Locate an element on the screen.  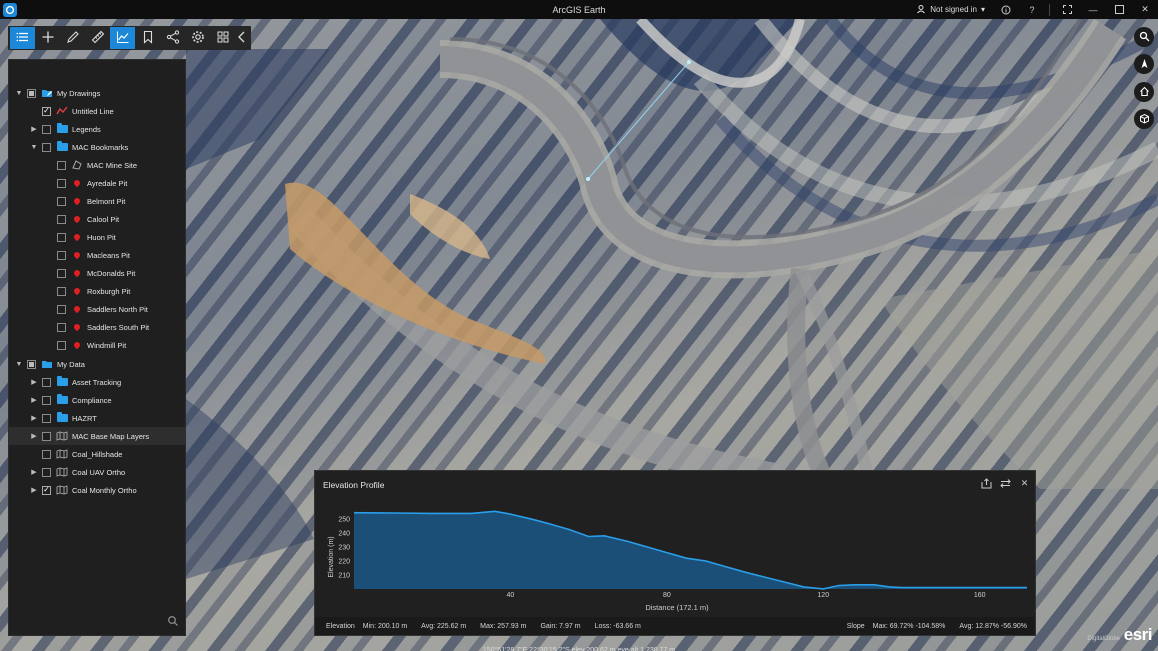
layer-item: ▶ Coal UAV Ortho is located at coordinates (97, 472).